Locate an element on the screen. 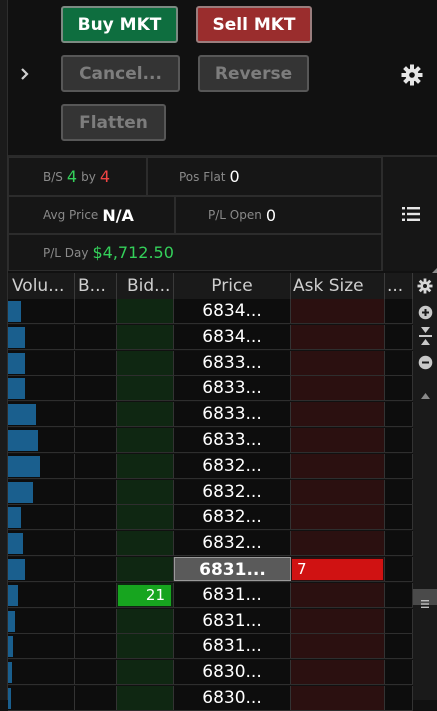 The width and height of the screenshot is (437, 711). header-price: Price is located at coordinates (232, 286).